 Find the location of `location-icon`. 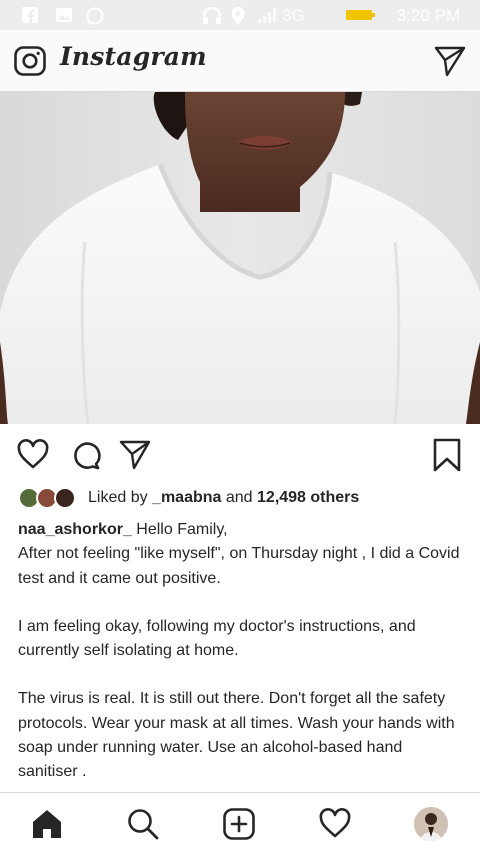

location-icon is located at coordinates (238, 16).